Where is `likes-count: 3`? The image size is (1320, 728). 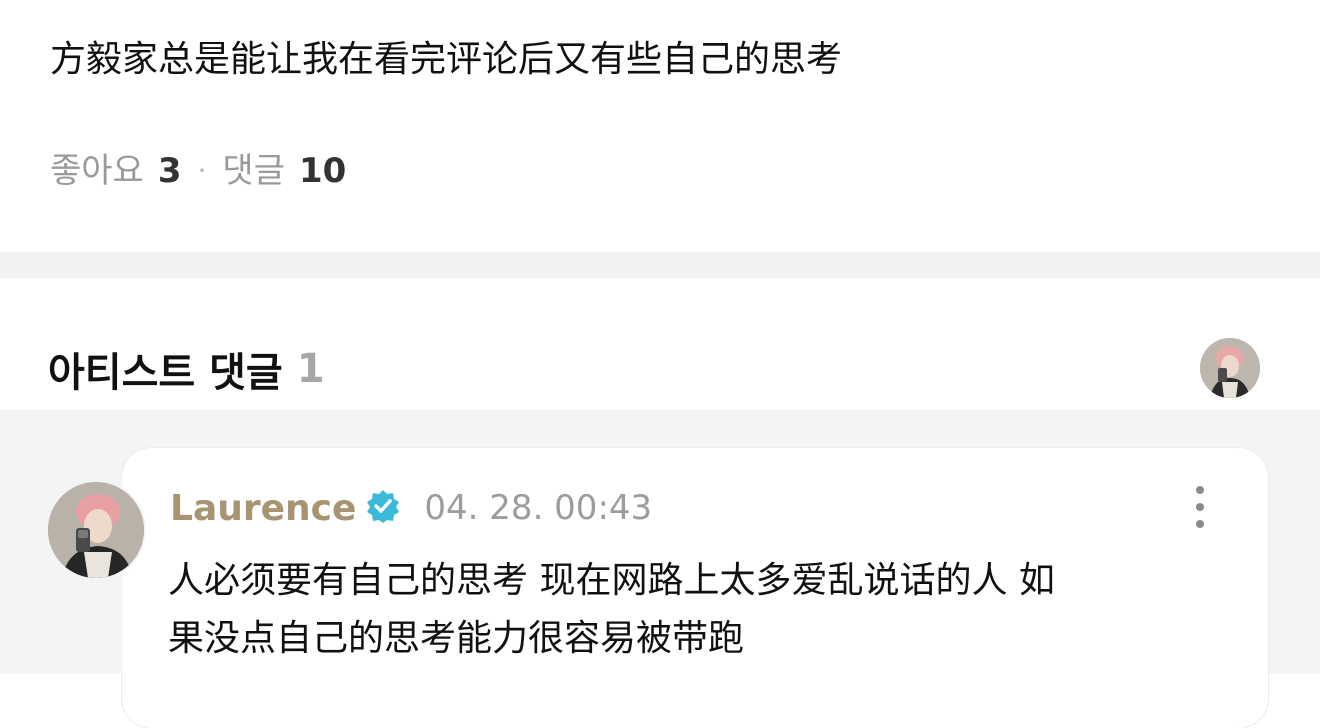
likes-count: 3 is located at coordinates (170, 171).